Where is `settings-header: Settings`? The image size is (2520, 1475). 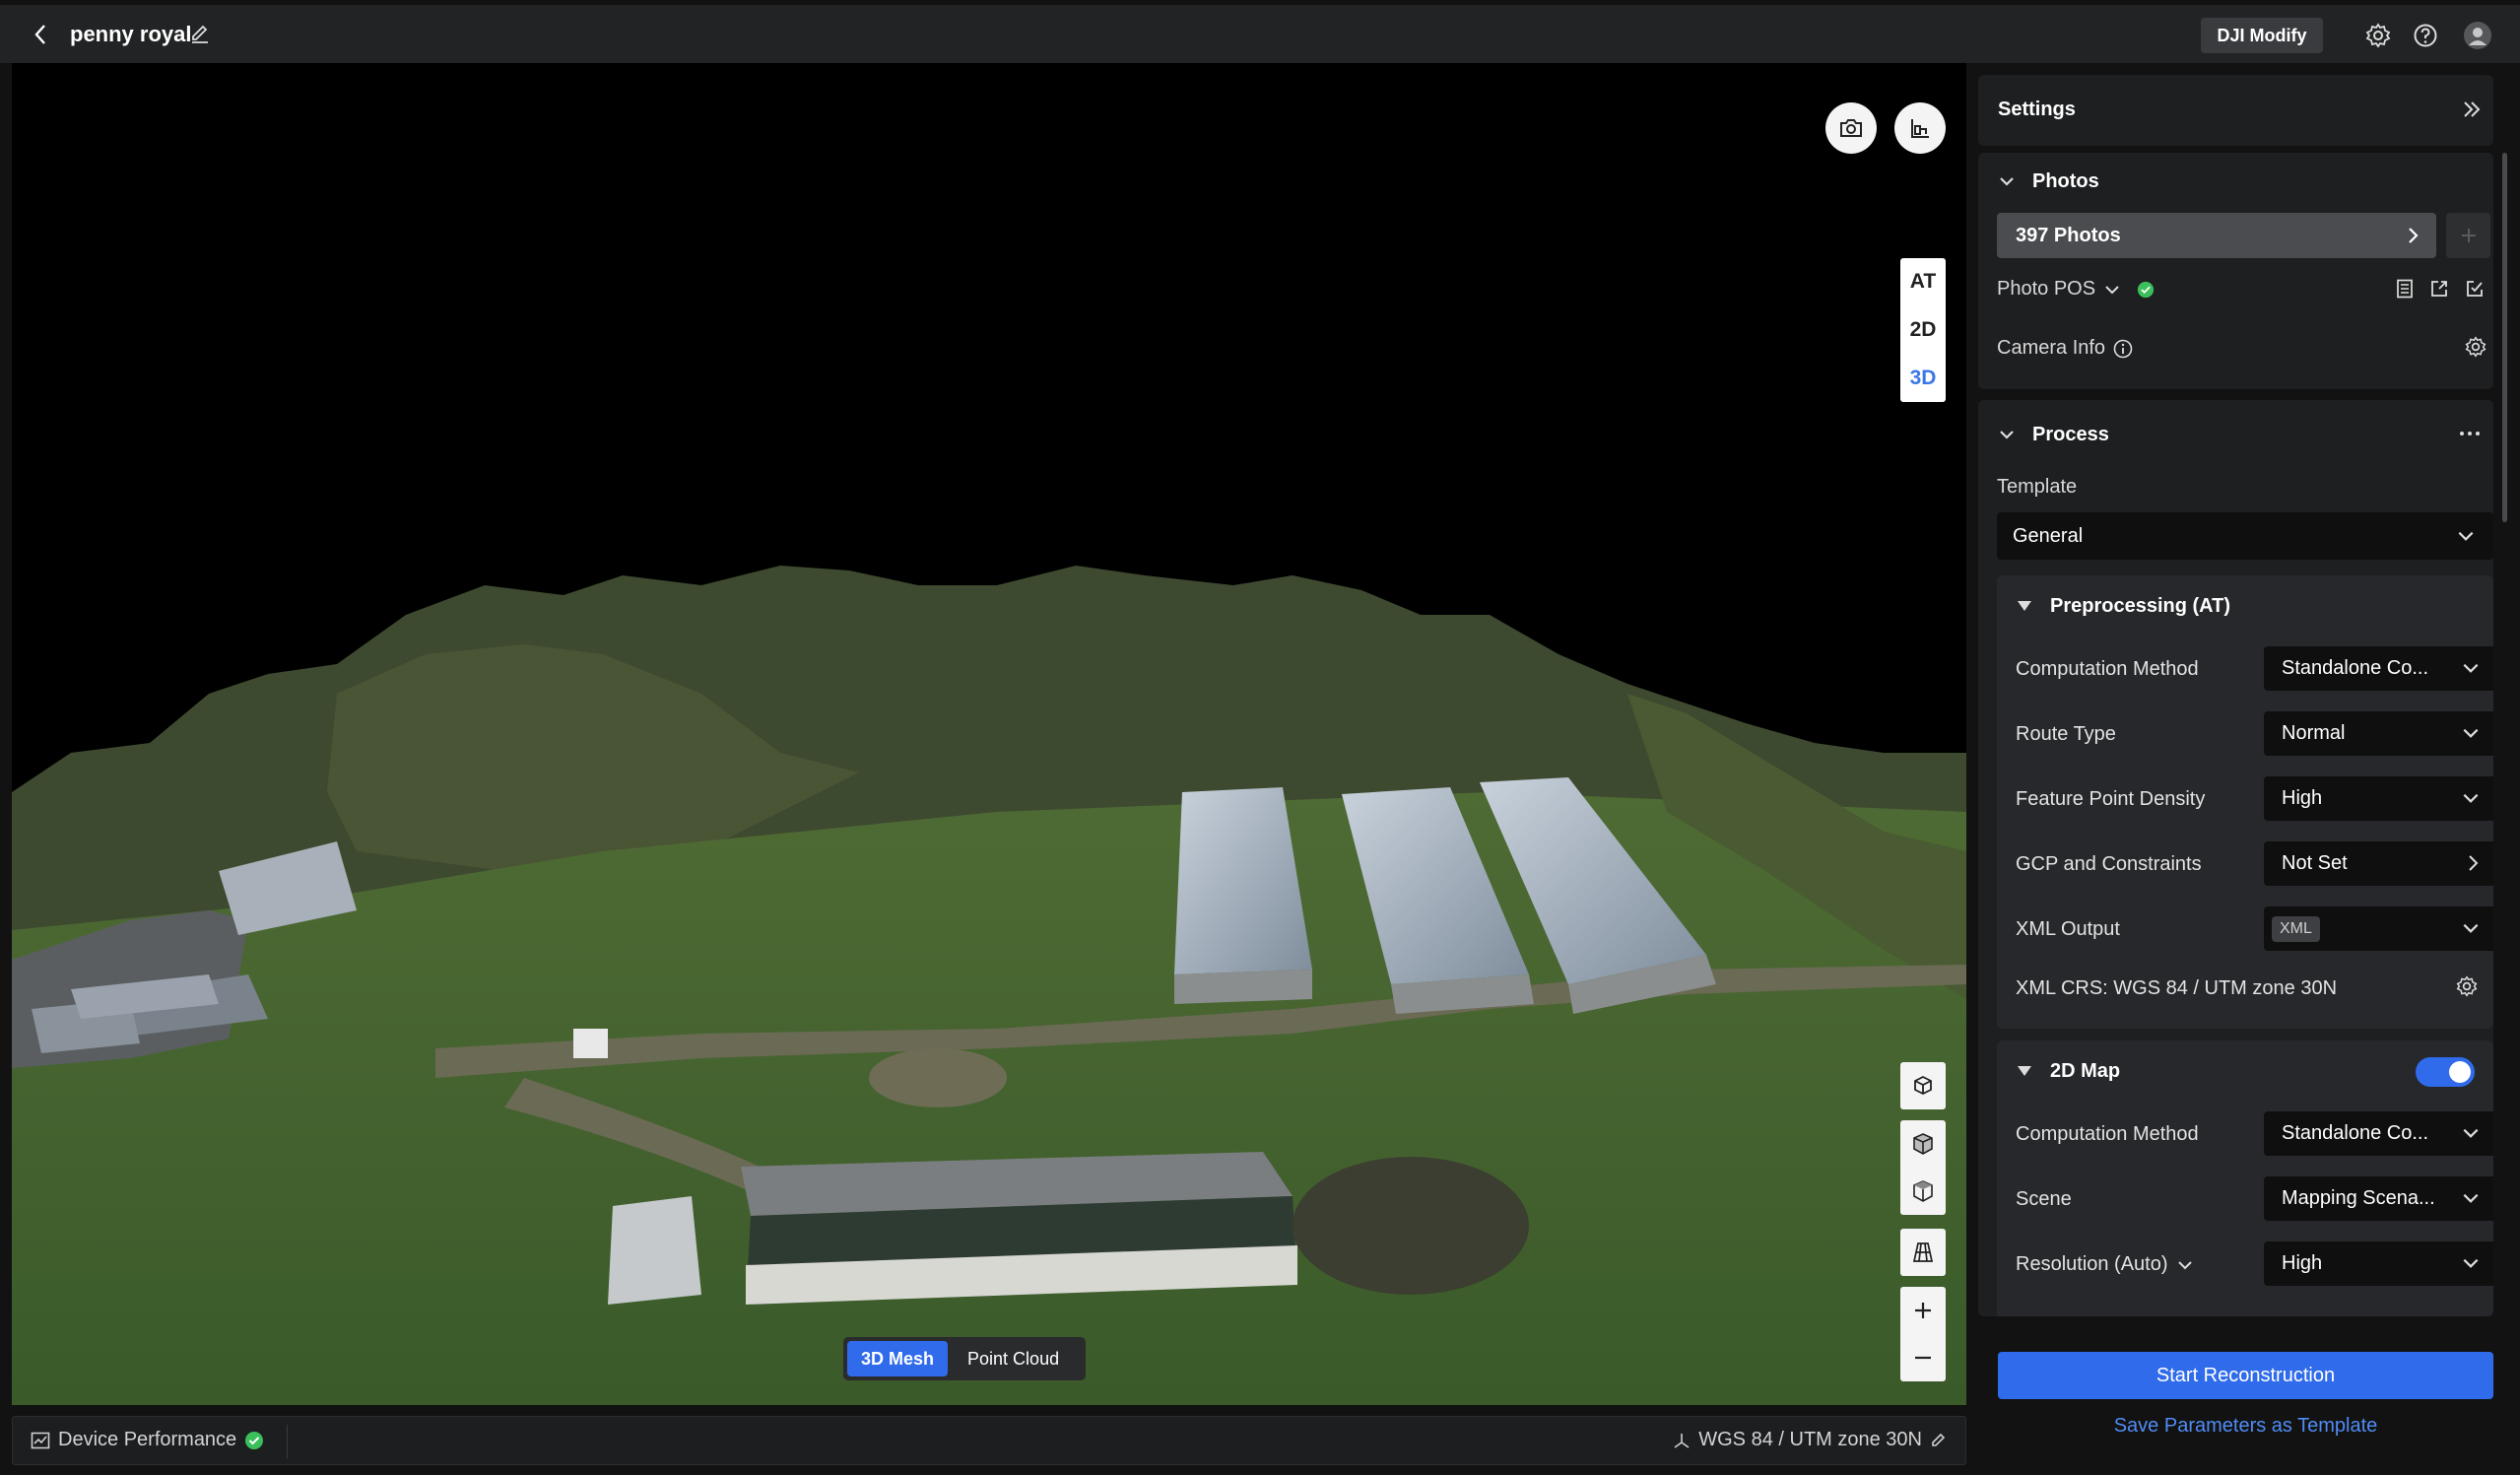 settings-header: Settings is located at coordinates (2235, 110).